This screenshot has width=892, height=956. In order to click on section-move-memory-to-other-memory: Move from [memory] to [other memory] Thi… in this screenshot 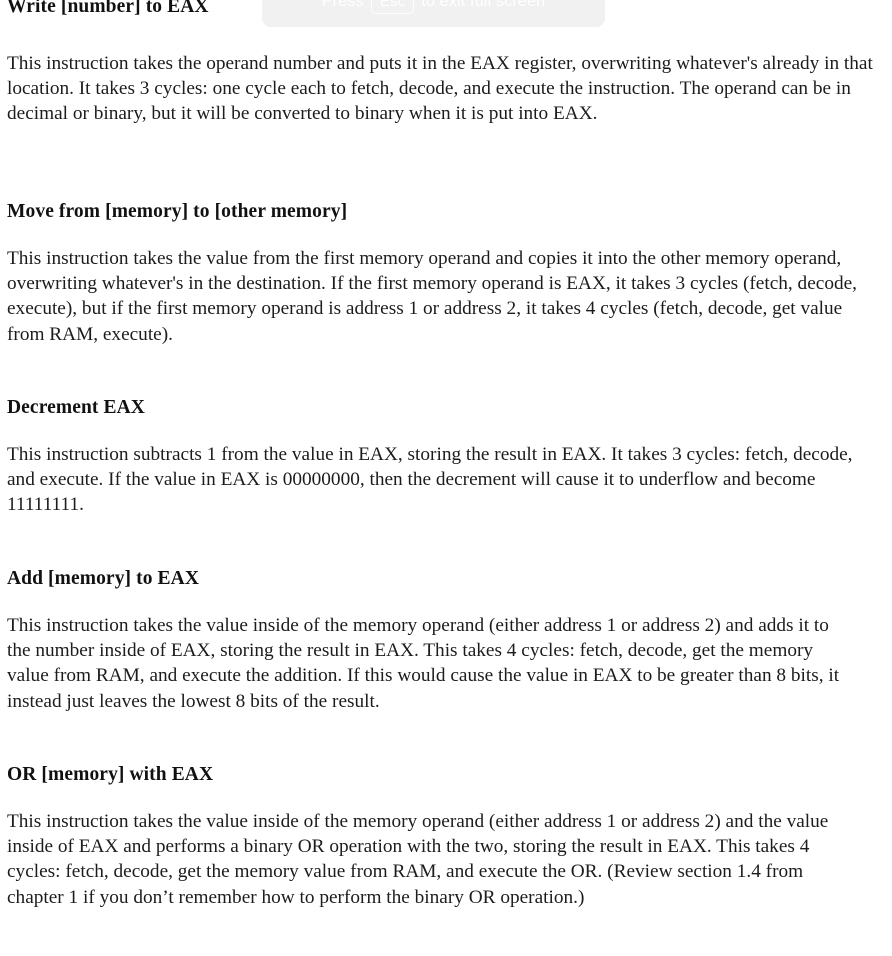, I will do `click(432, 273)`.